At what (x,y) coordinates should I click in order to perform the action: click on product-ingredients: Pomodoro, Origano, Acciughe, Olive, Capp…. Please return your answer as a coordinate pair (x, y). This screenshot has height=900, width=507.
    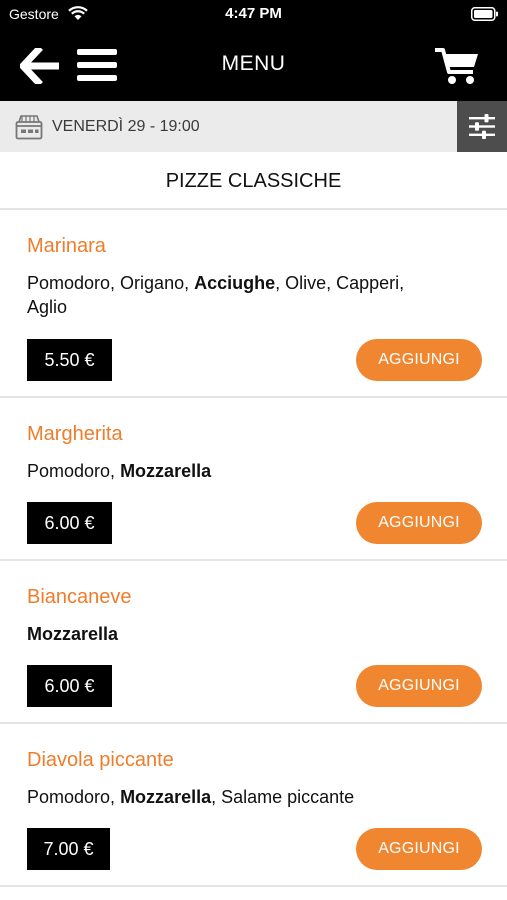
    Looking at the image, I should click on (247, 295).